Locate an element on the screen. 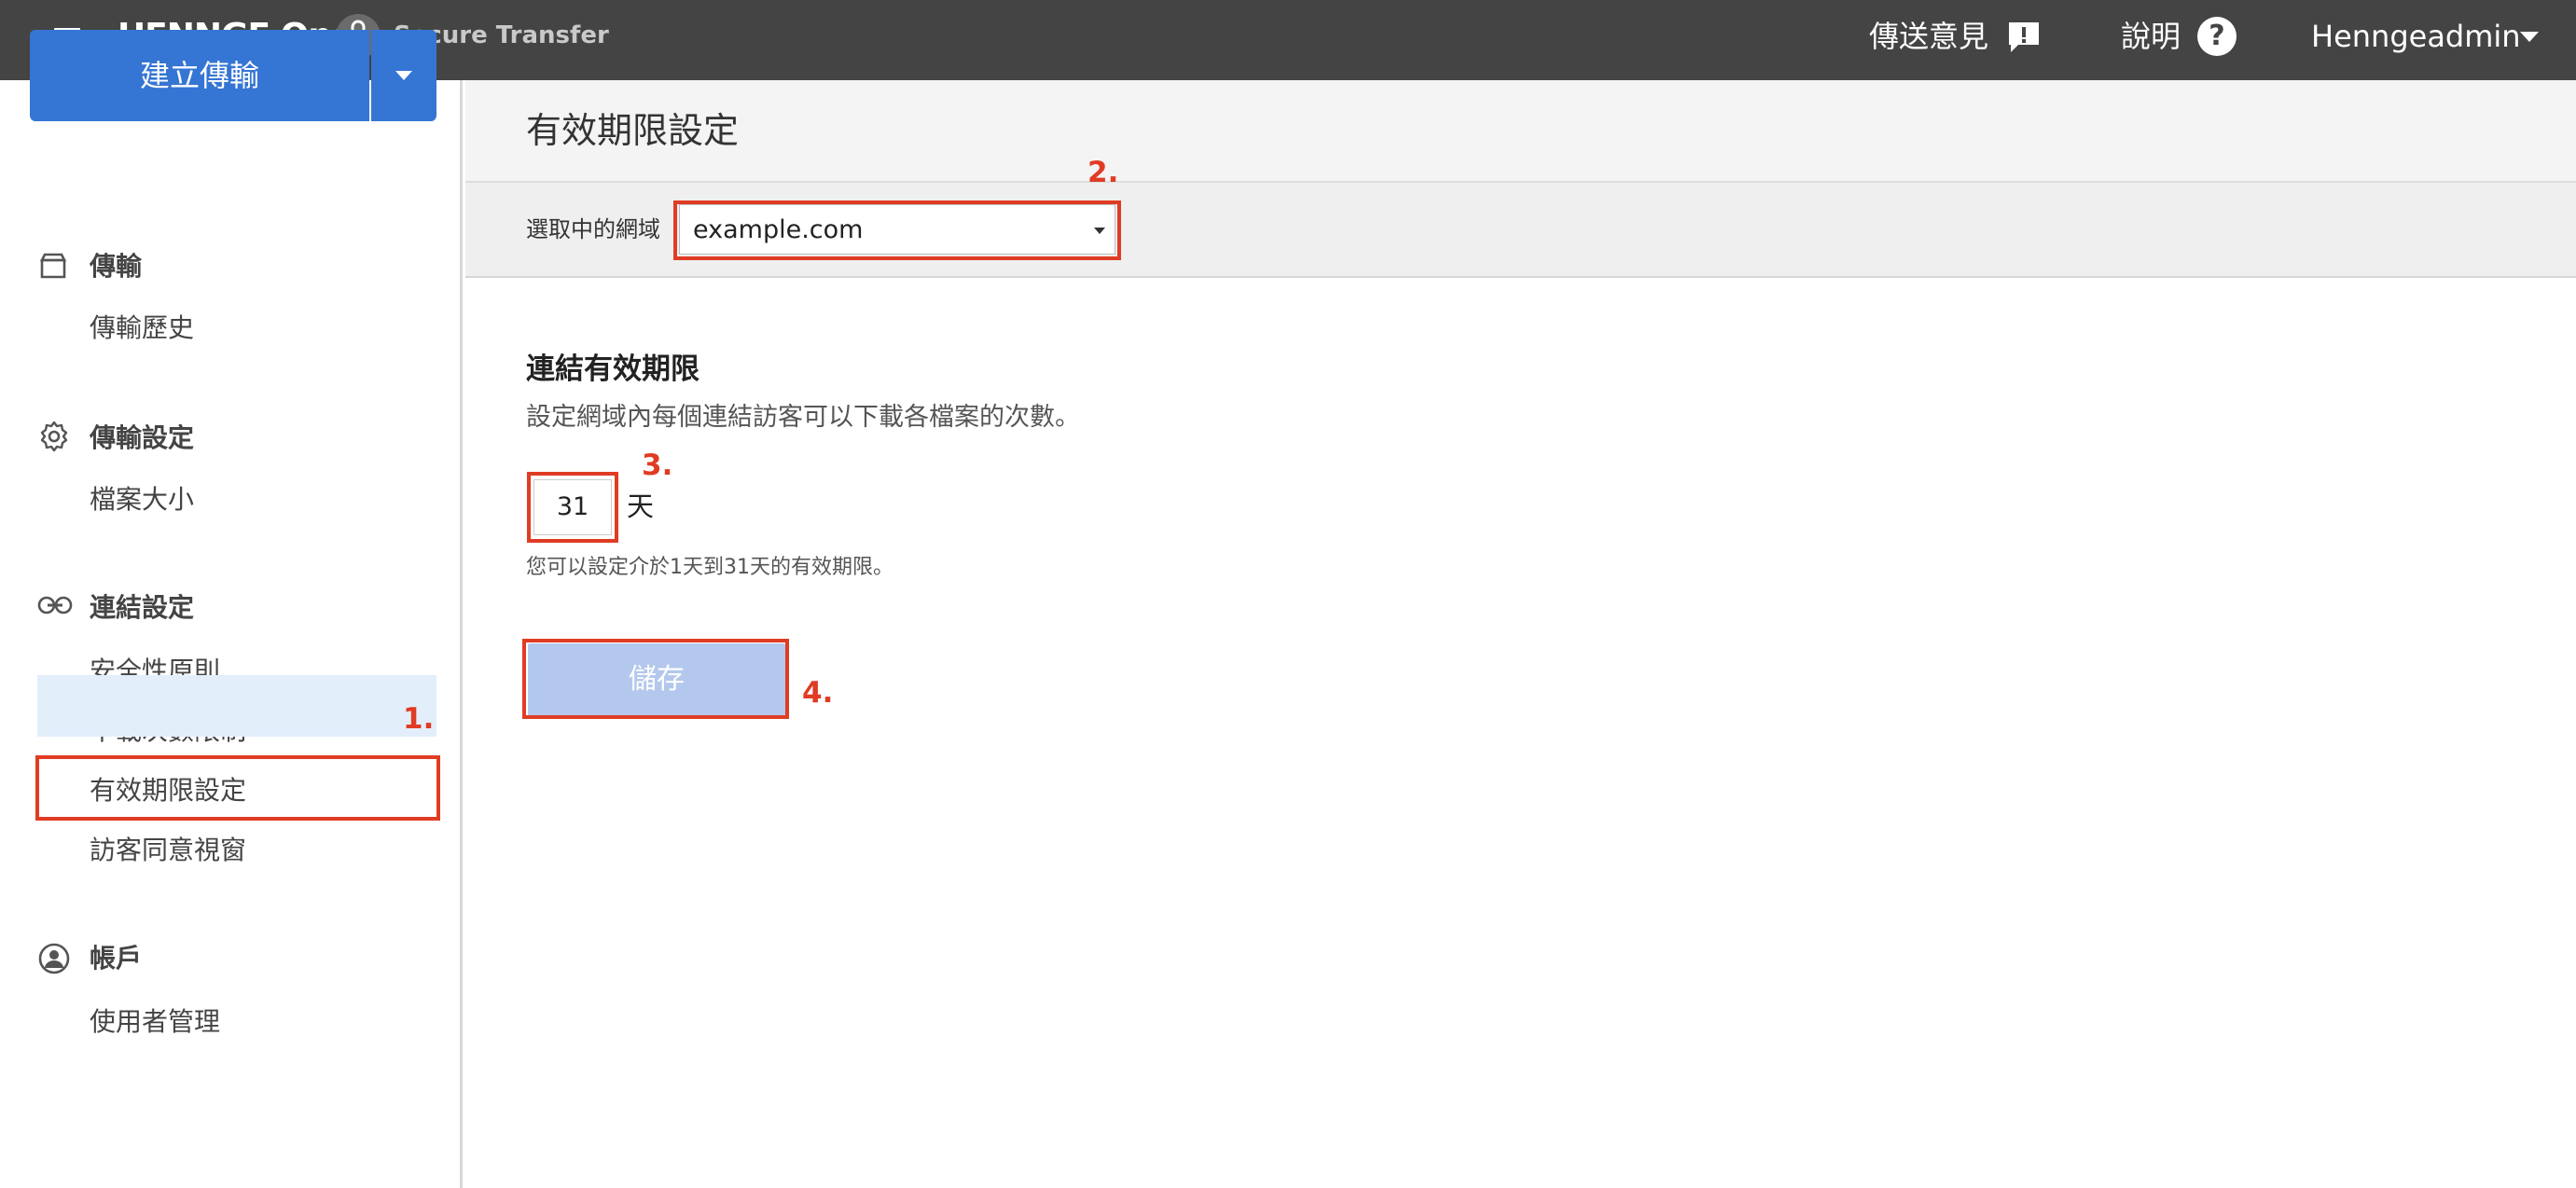 Image resolution: width=2576 pixels, height=1188 pixels. days-unit-label: 天 is located at coordinates (641, 506).